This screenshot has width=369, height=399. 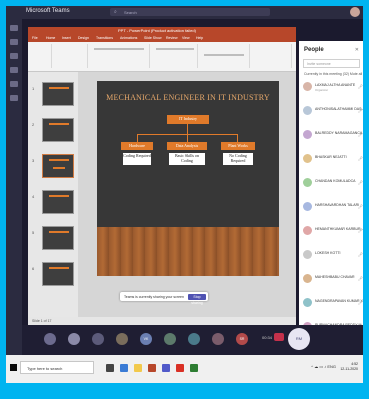 I want to click on org-leaf-box: Basic Skills on Coding, so click(x=187, y=159).